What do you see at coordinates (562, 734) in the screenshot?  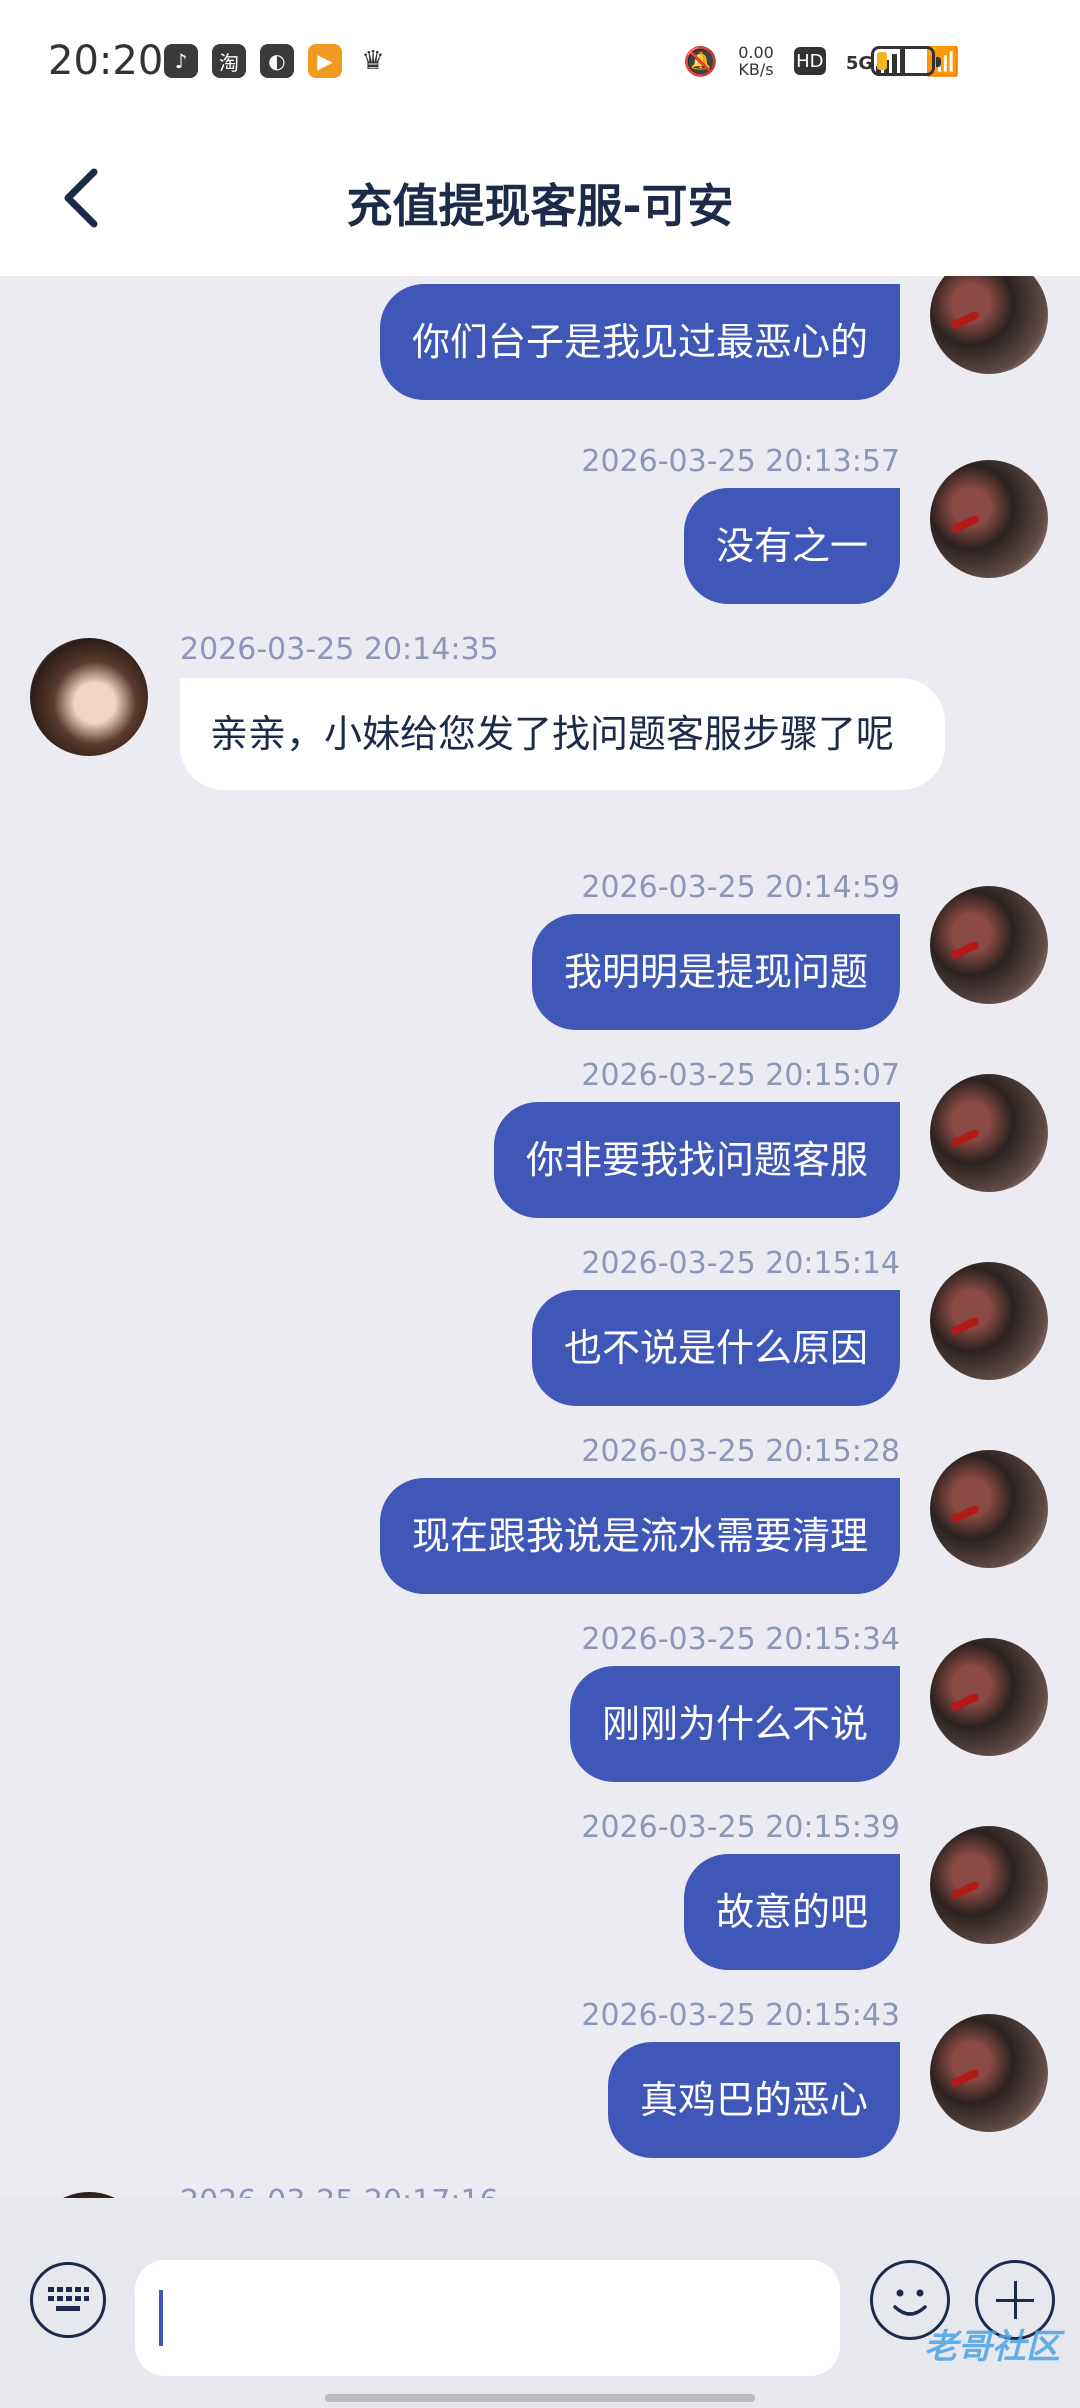 I see `message-bubble: 亲亲，小妹给您发了找问题客服步骤了呢` at bounding box center [562, 734].